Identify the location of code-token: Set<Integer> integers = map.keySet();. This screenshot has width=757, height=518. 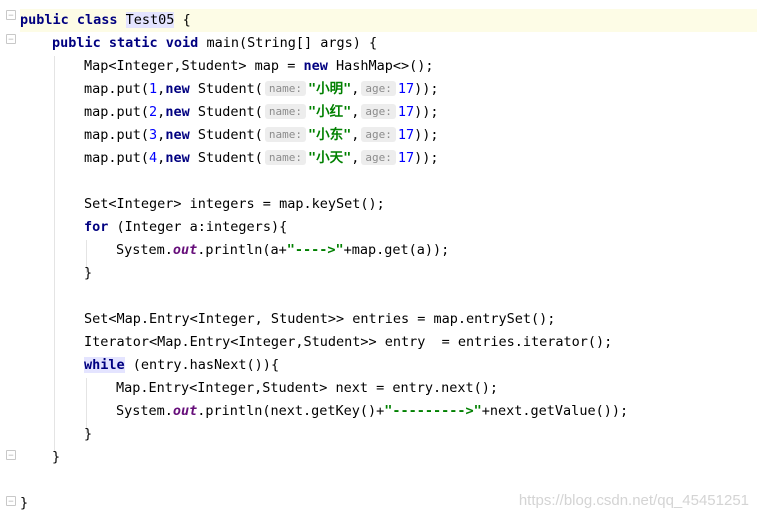
(234, 204).